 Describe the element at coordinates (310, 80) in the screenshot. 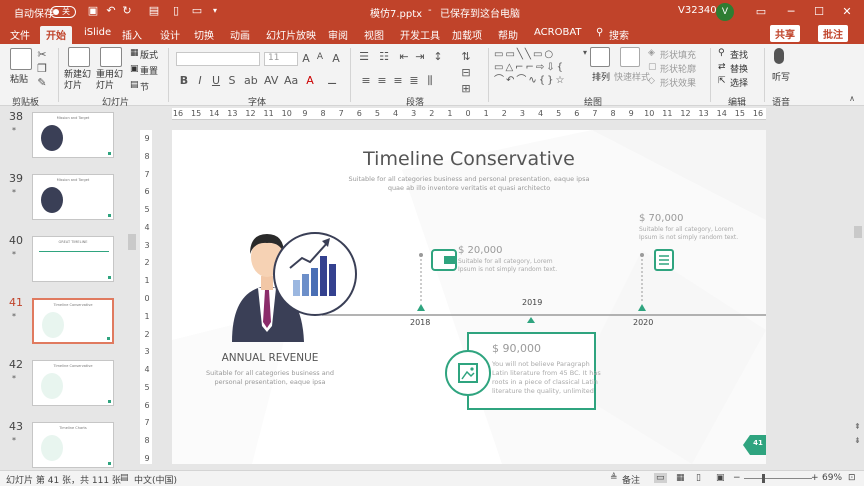

I see `font-color-icon: A` at that location.